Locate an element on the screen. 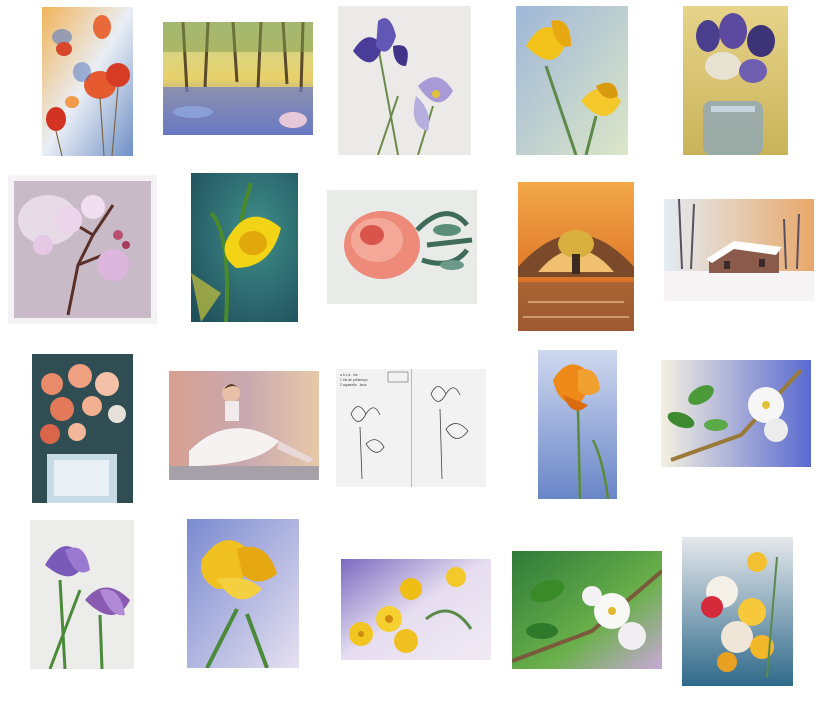 This screenshot has height=701, width=825. painting-thumbnail-yellow-daffodil is located at coordinates (244, 247).